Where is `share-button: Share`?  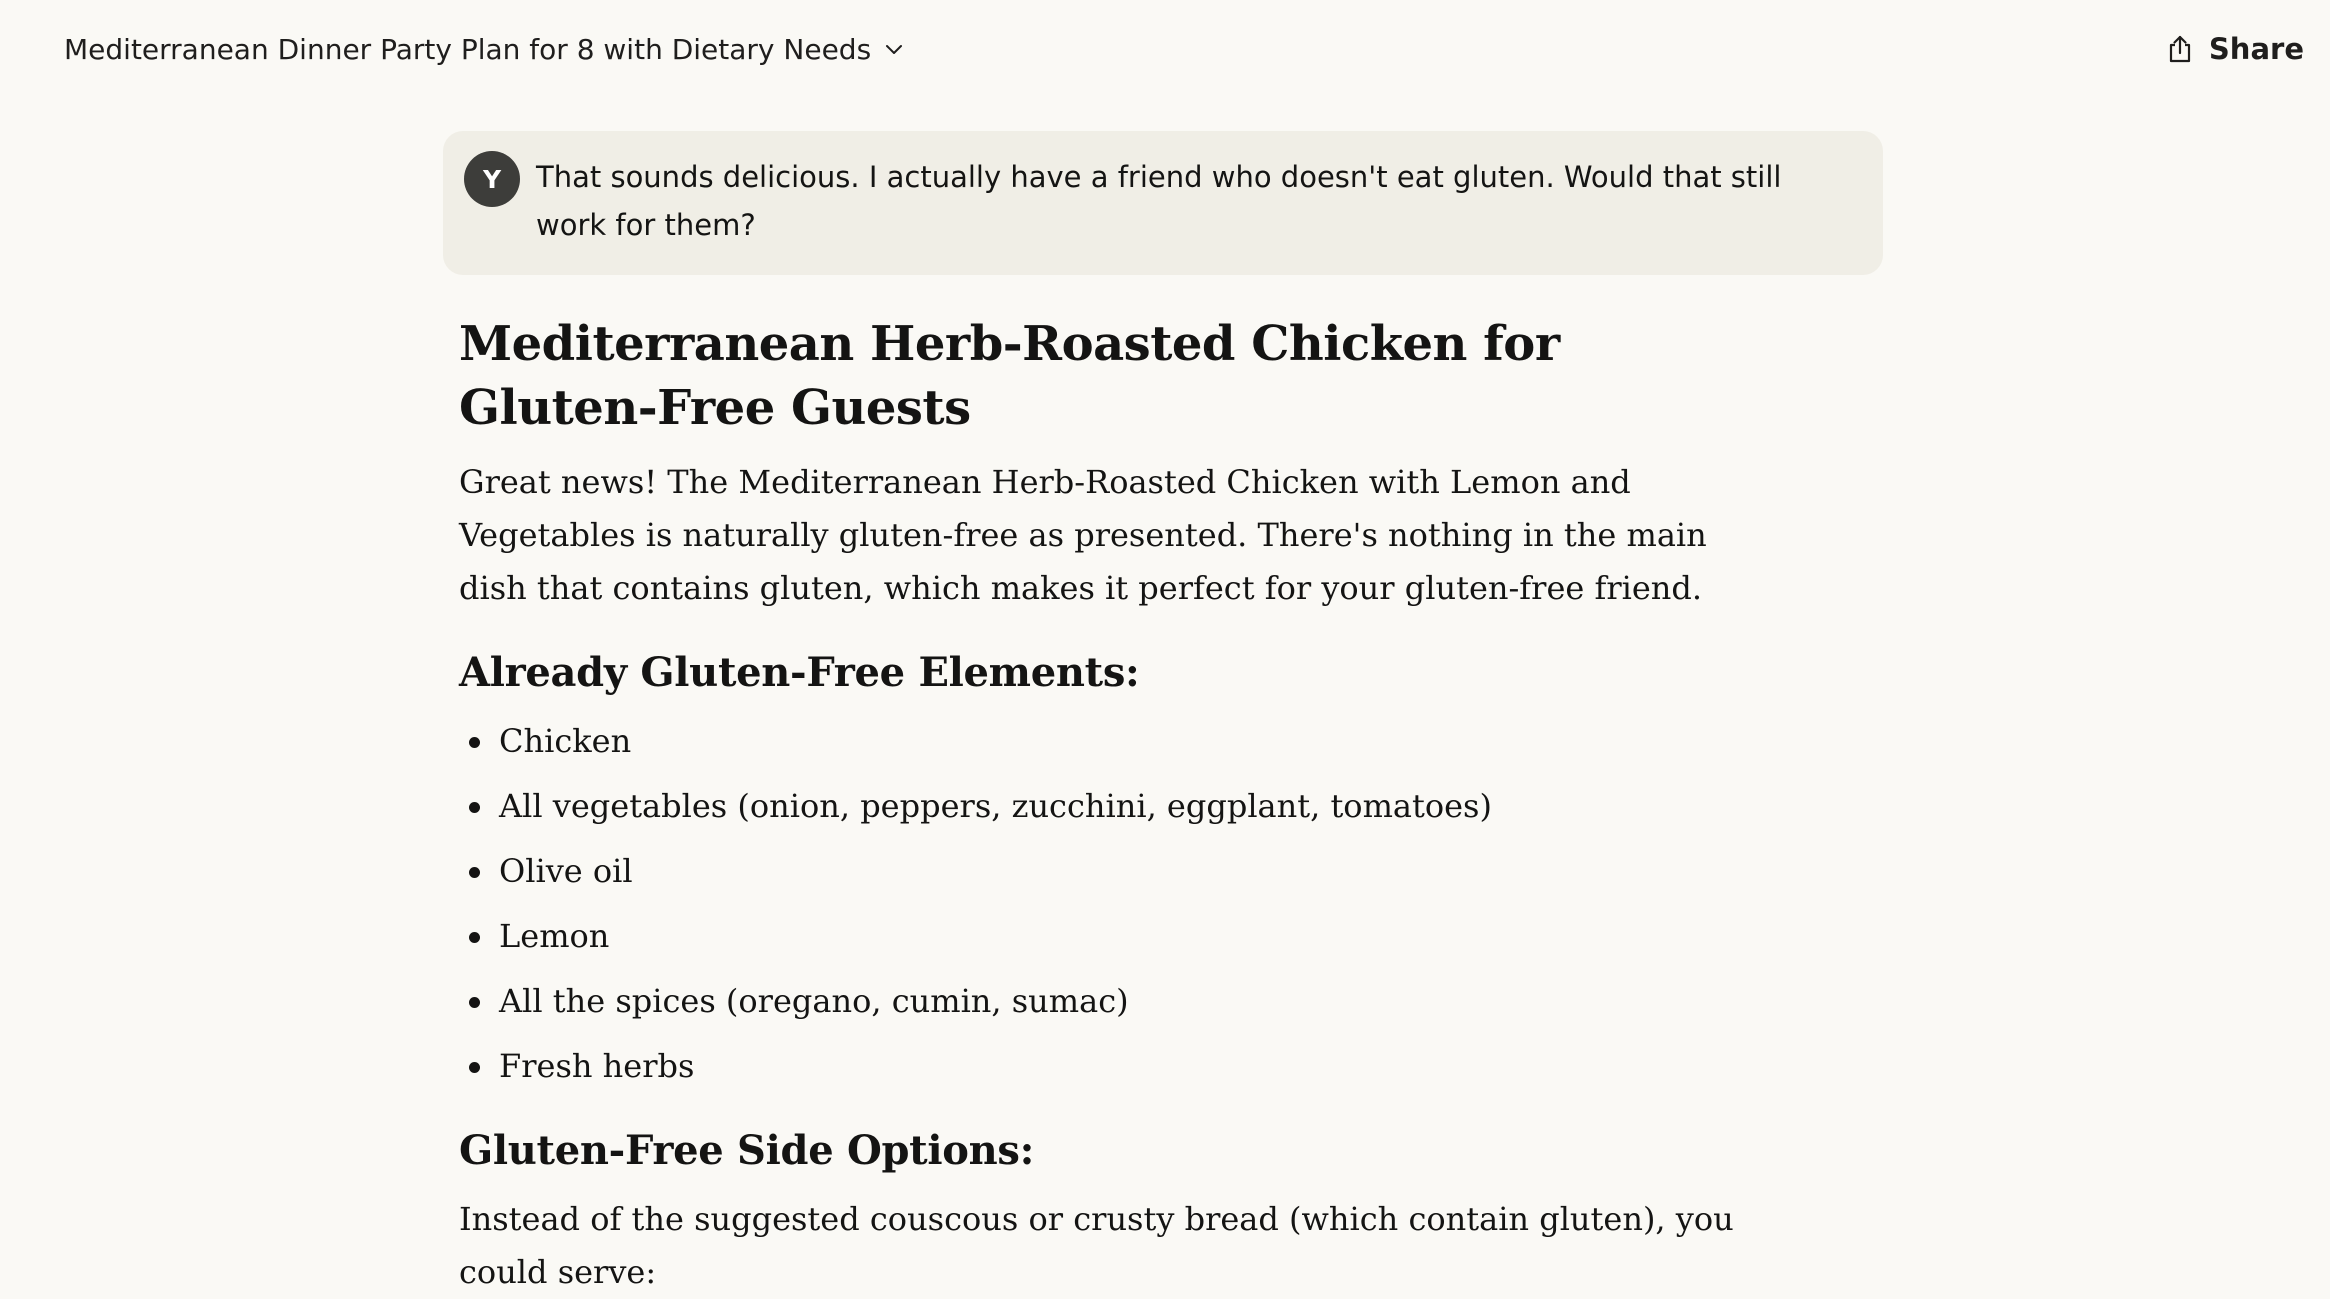
share-button: Share is located at coordinates (2234, 49).